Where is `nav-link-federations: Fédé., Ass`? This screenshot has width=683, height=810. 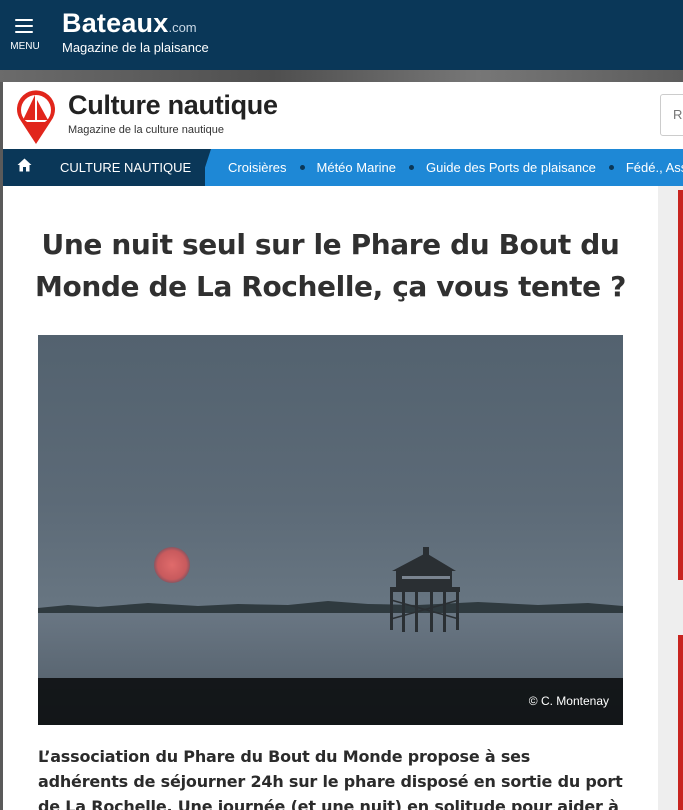
nav-link-federations: Fédé., Ass is located at coordinates (654, 167).